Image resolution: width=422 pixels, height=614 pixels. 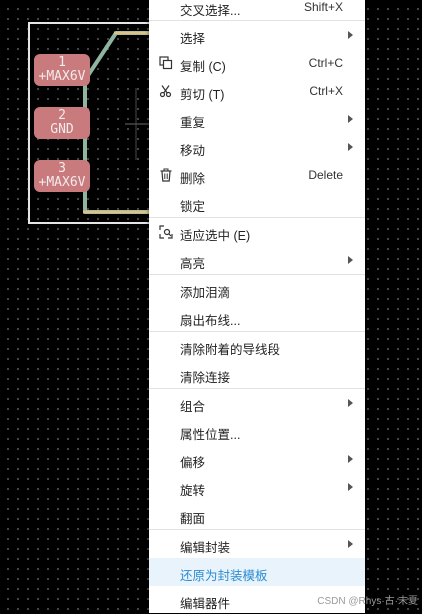 What do you see at coordinates (193, 264) in the screenshot?
I see `menu-item-label: 高亮` at bounding box center [193, 264].